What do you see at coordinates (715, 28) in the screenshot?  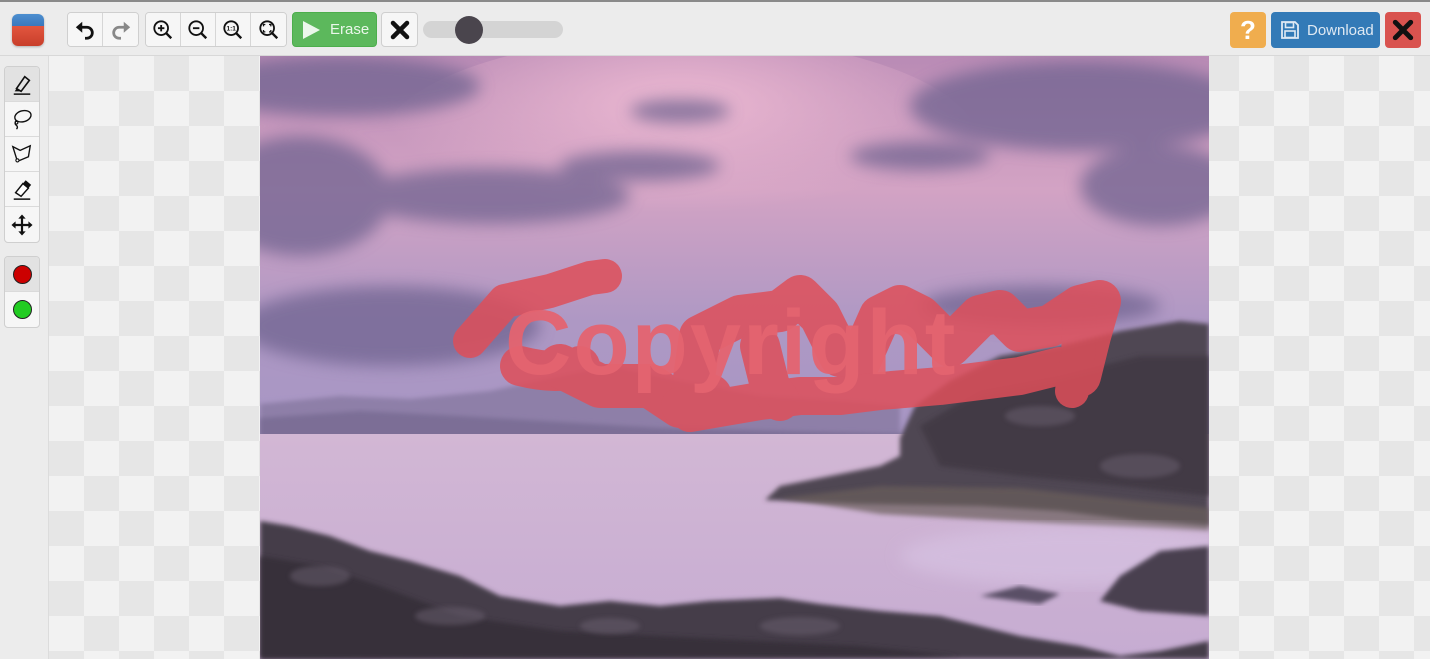 I see `top-toolbar: 1:1 Erase ? Download` at bounding box center [715, 28].